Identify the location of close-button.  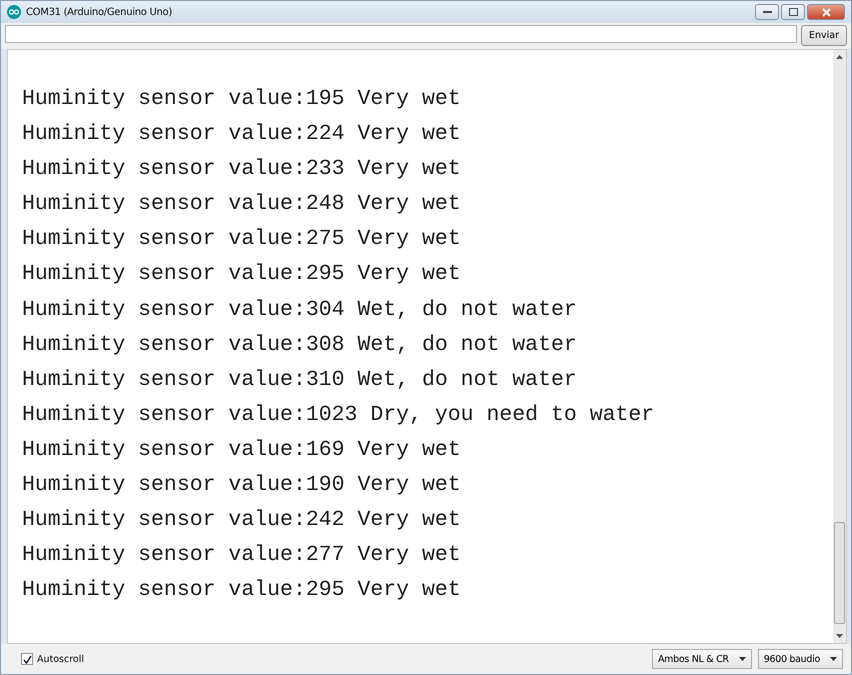
(826, 12).